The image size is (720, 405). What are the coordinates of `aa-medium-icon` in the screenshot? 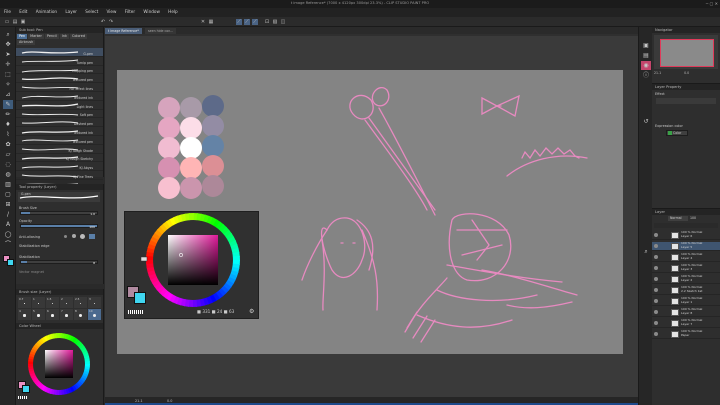 It's located at (82, 236).